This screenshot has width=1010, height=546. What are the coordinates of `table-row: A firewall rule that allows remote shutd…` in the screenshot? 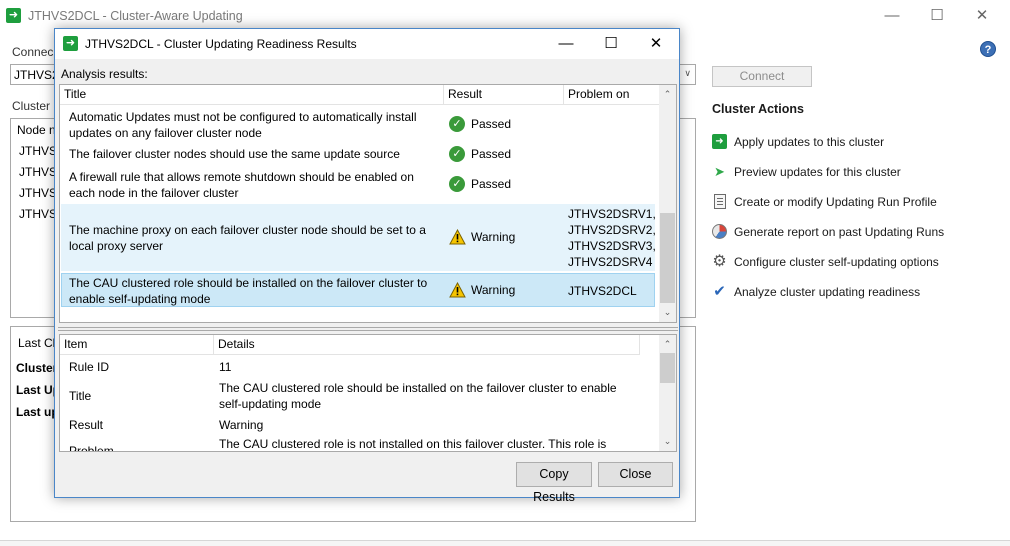 It's located at (358, 184).